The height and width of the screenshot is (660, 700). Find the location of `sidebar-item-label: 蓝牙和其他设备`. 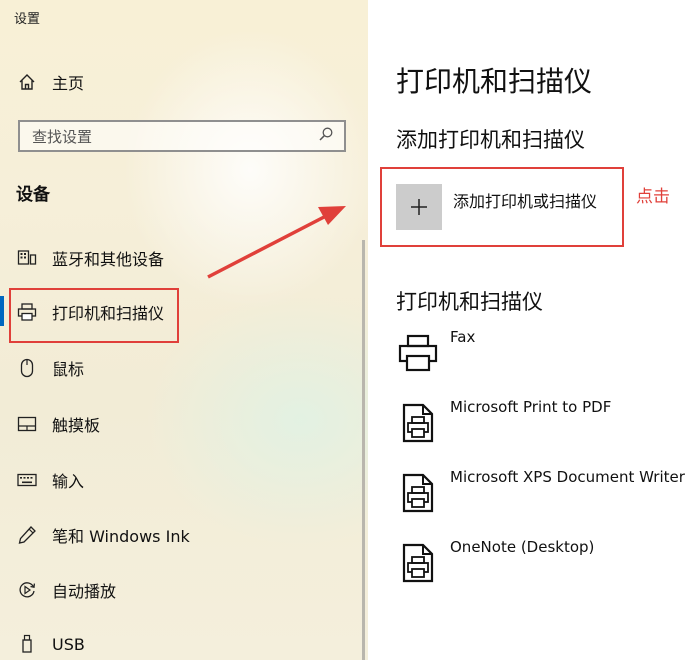

sidebar-item-label: 蓝牙和其他设备 is located at coordinates (108, 259).